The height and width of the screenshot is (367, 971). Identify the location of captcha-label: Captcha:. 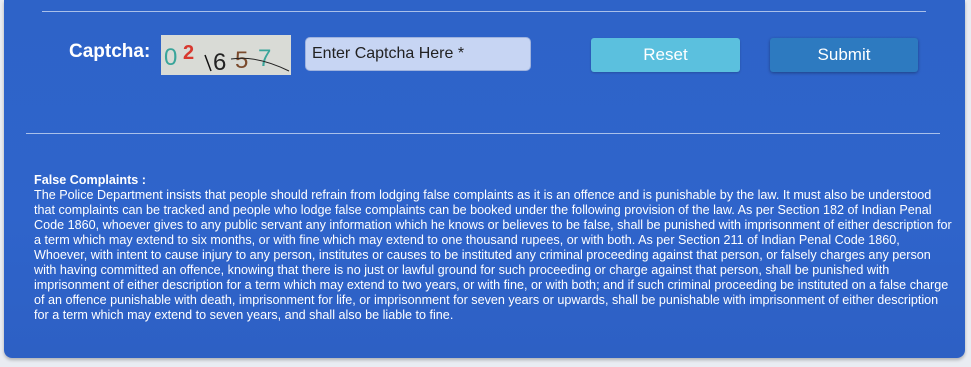
(110, 51).